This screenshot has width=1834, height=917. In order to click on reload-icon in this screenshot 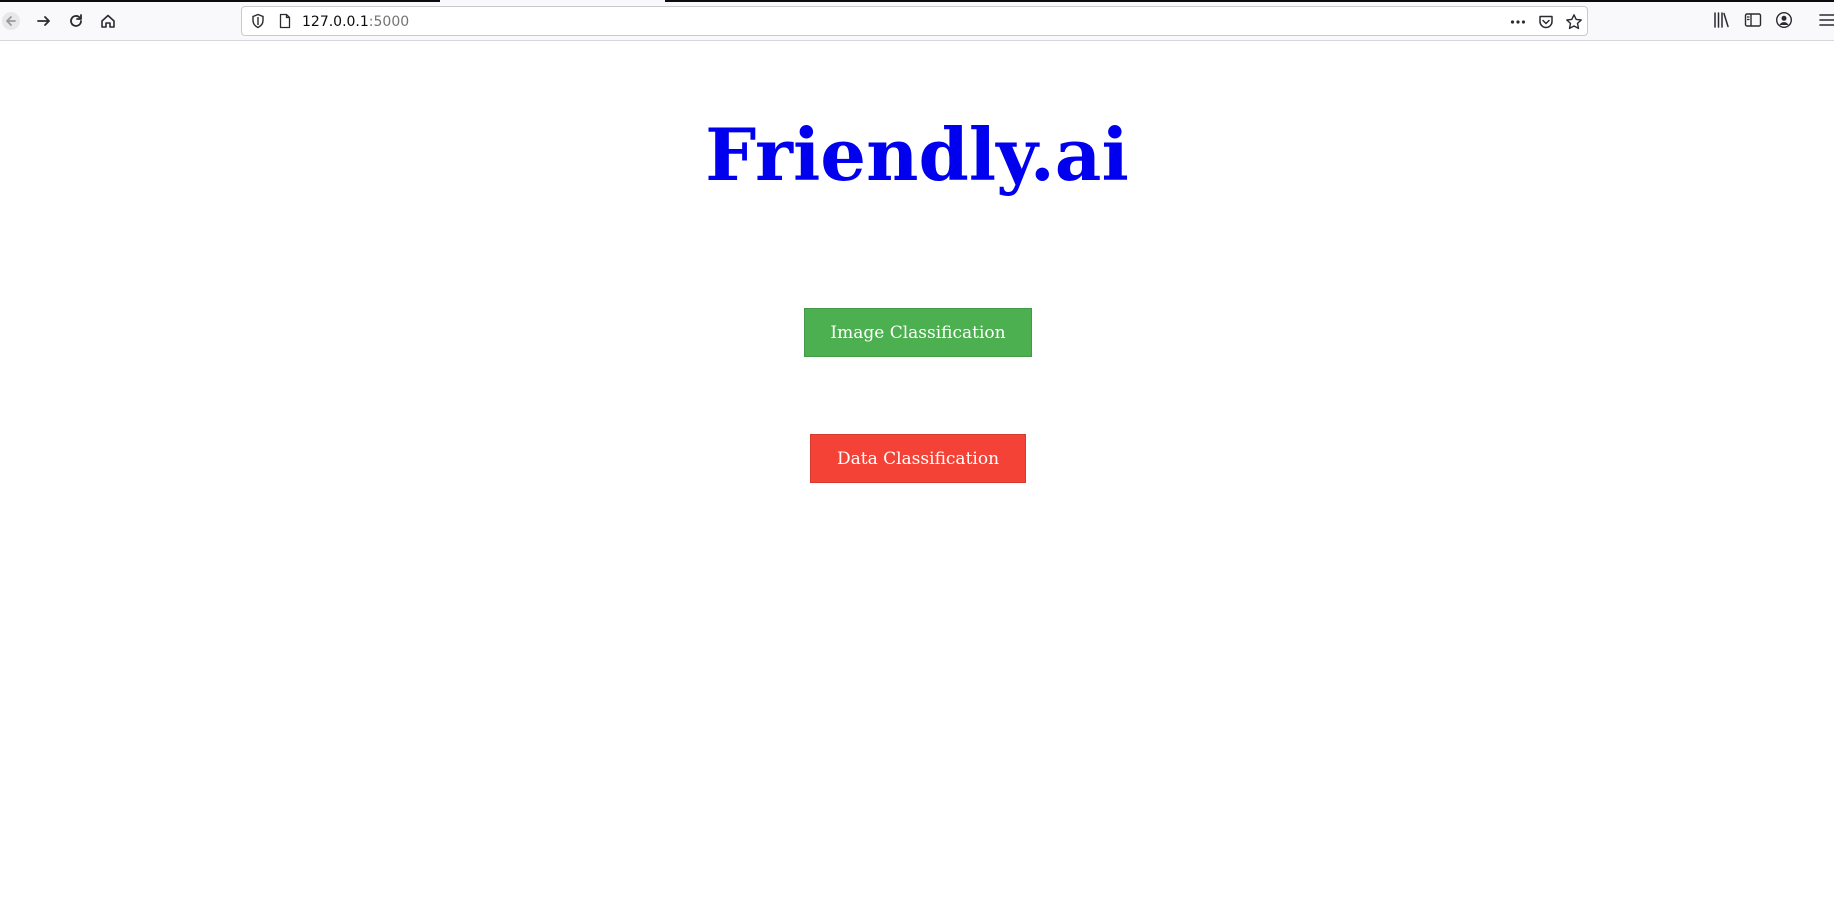, I will do `click(76, 20)`.